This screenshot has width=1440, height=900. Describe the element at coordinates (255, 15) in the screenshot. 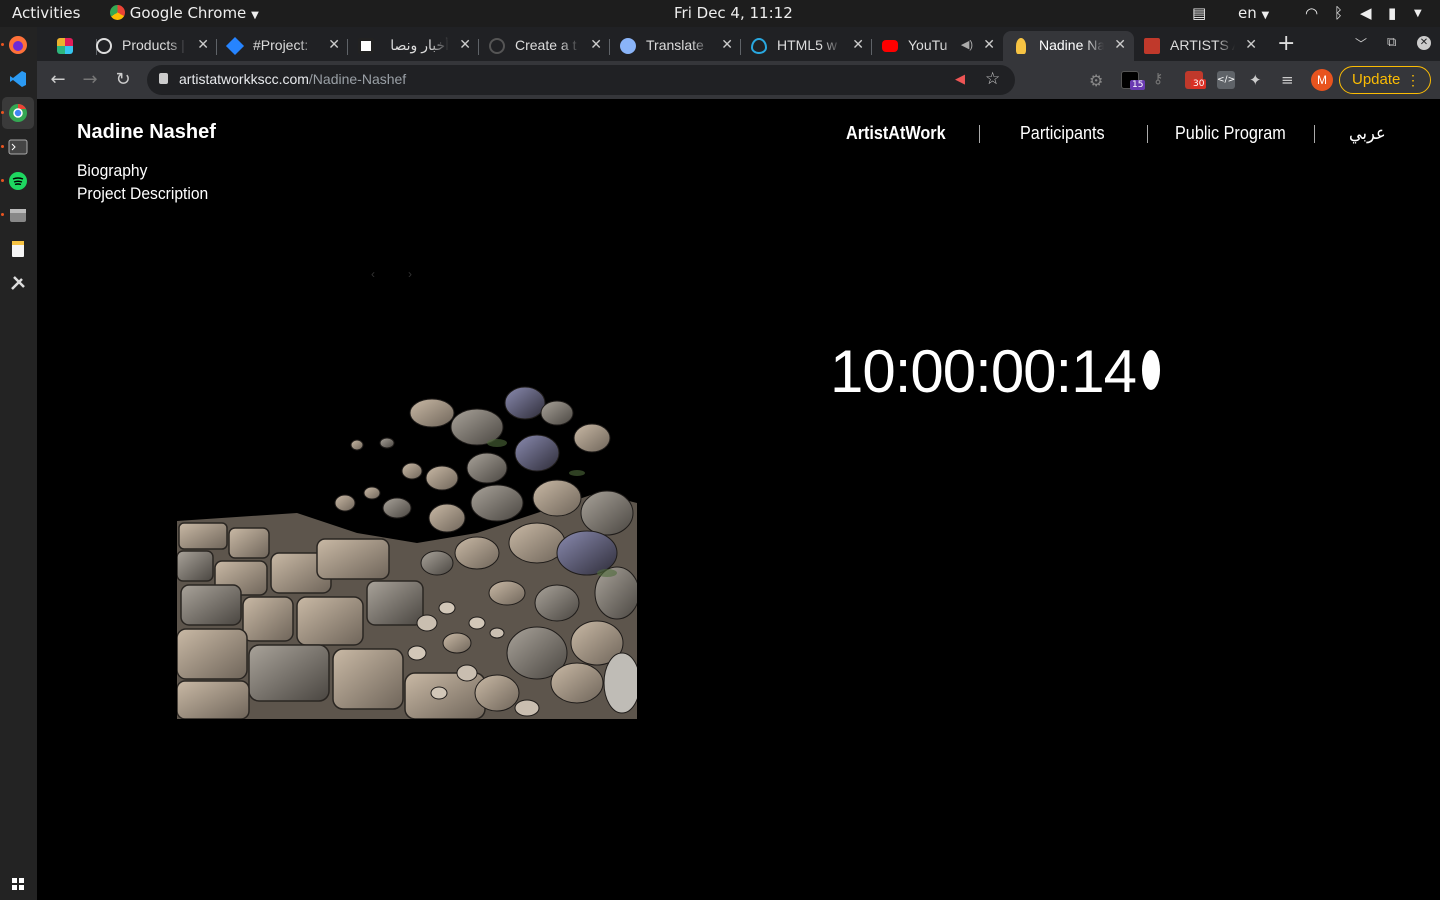

I see `chevron-down-icon: ▼` at that location.